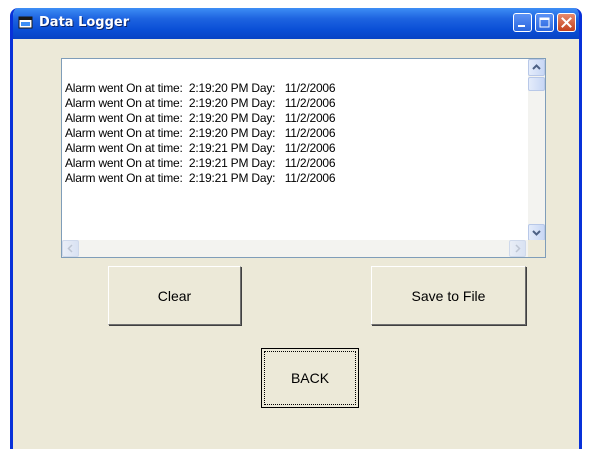 The width and height of the screenshot is (589, 449). What do you see at coordinates (536, 248) in the screenshot?
I see `scrollbar-corner` at bounding box center [536, 248].